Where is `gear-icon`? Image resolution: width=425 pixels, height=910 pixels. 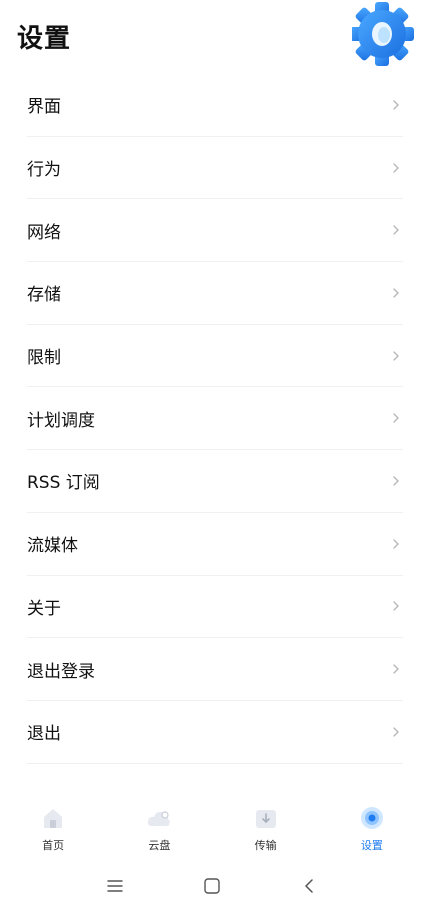
gear-icon is located at coordinates (383, 34).